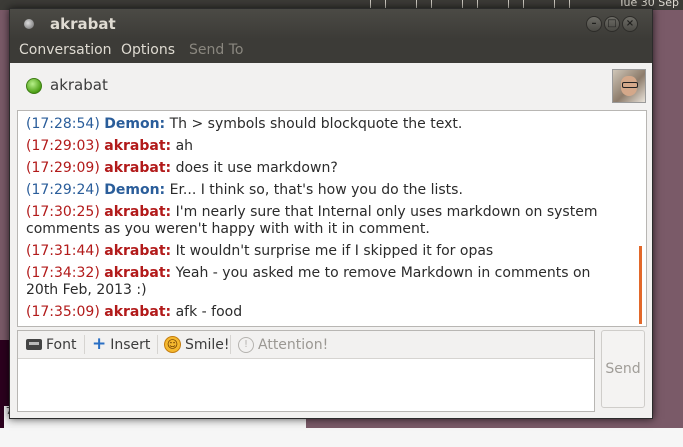 Image resolution: width=683 pixels, height=447 pixels. What do you see at coordinates (29, 24) in the screenshot?
I see `app-icon` at bounding box center [29, 24].